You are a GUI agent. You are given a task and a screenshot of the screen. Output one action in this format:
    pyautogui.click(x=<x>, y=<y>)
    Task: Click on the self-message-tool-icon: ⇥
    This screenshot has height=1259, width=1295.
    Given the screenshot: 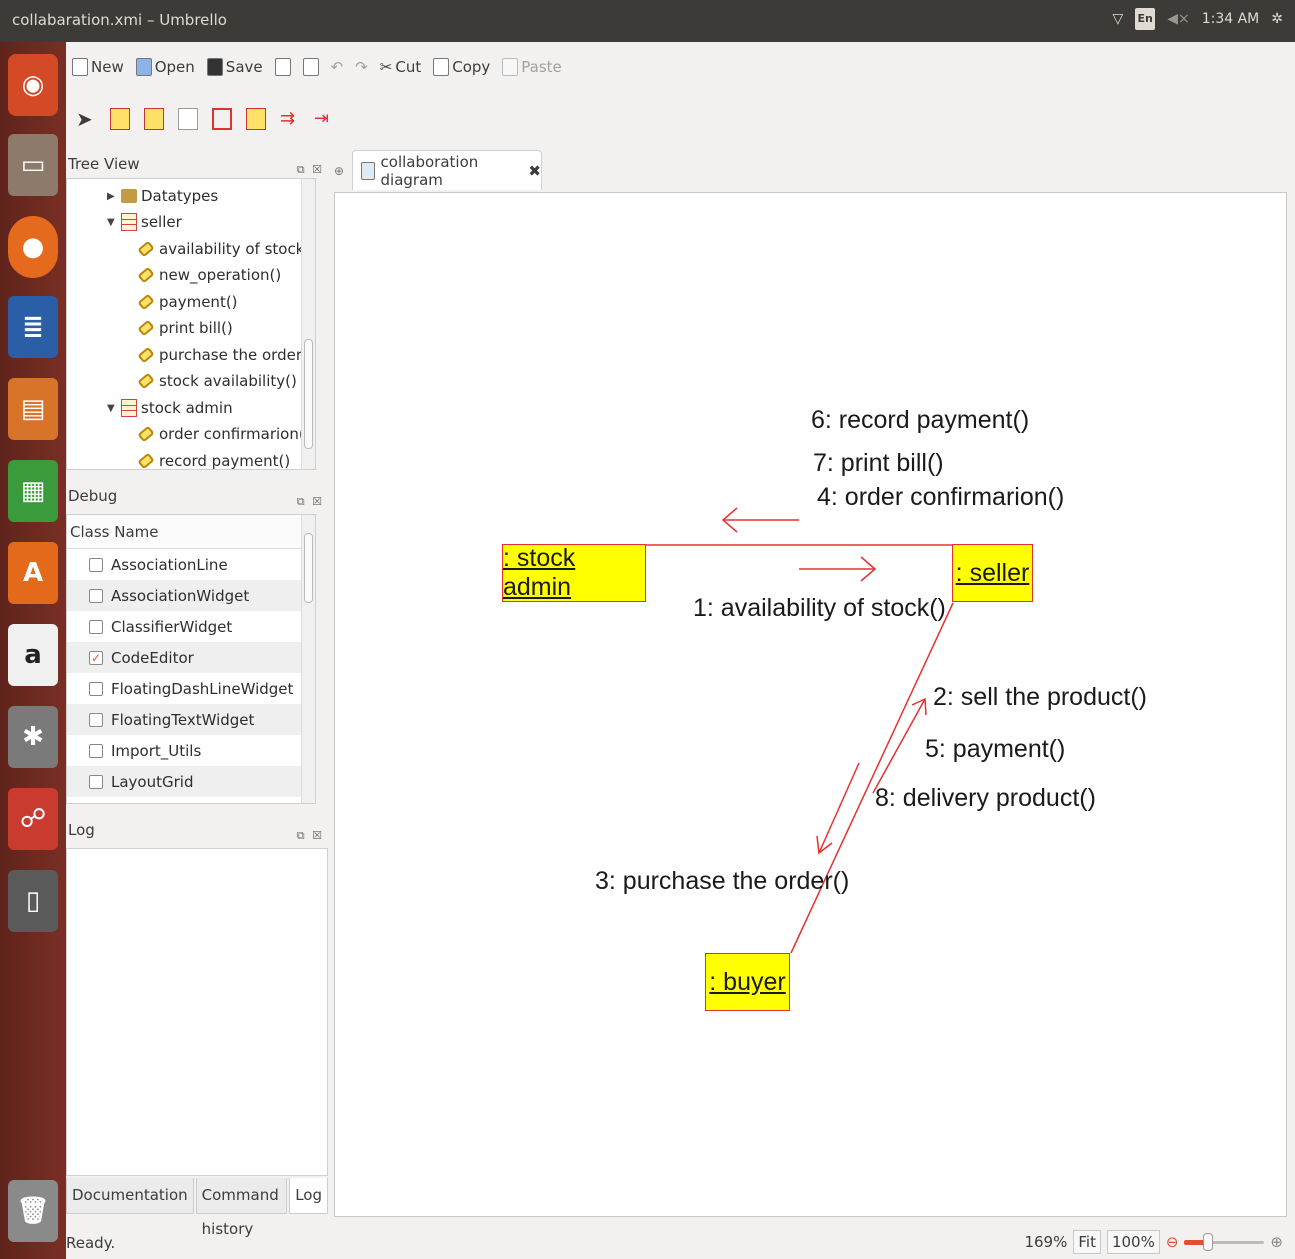 What is the action you would take?
    pyautogui.click(x=324, y=119)
    